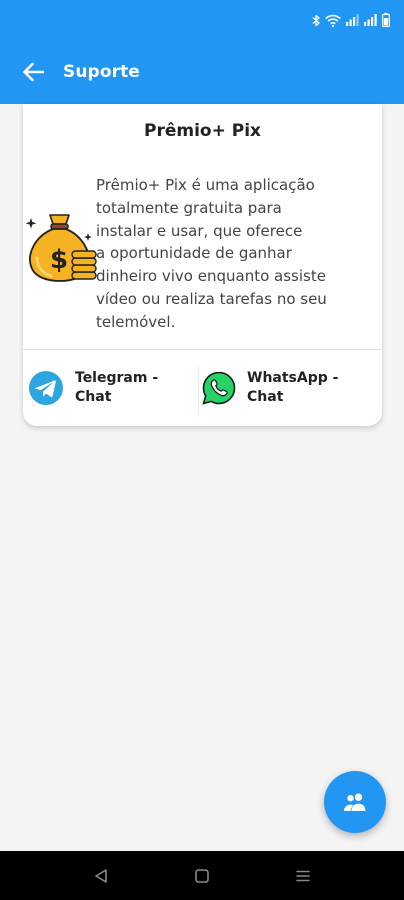 Image resolution: width=404 pixels, height=900 pixels. What do you see at coordinates (386, 20) in the screenshot?
I see `battery-icon` at bounding box center [386, 20].